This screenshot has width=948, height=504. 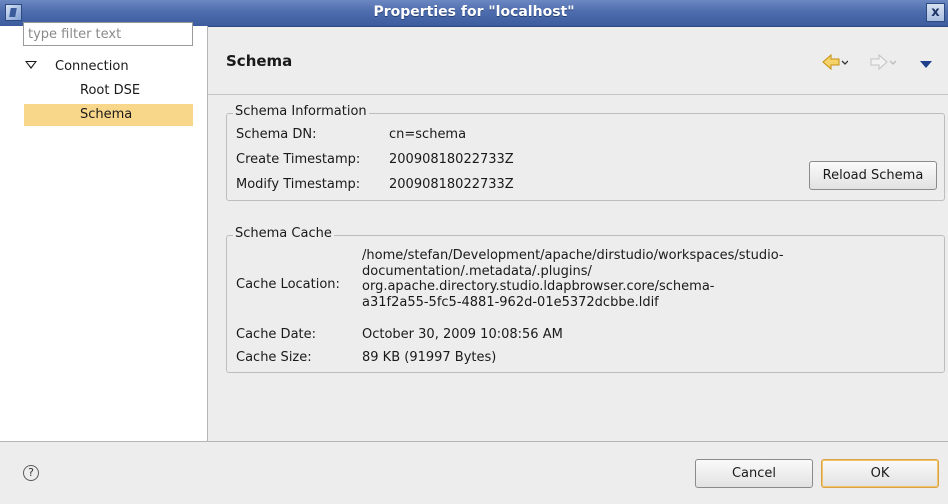 I want to click on group-legend: Schema Information, so click(x=301, y=111).